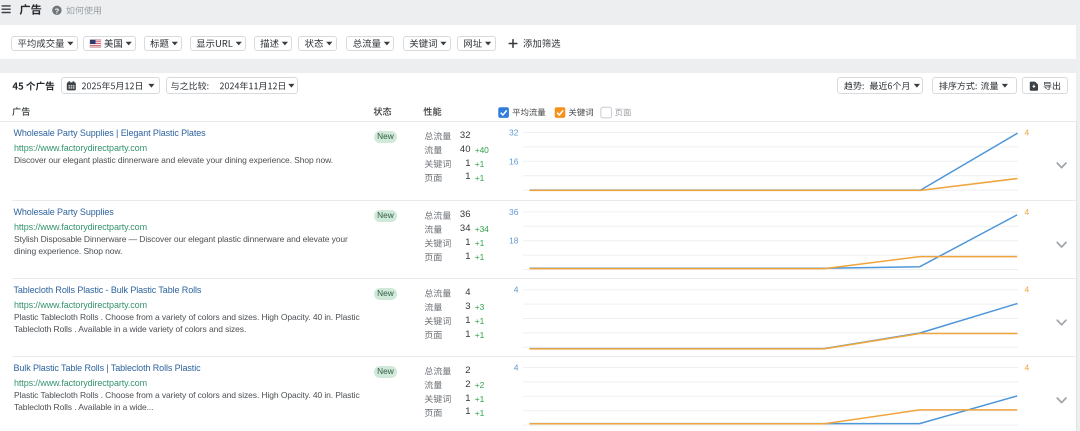  I want to click on svg-text: 18, so click(514, 241).